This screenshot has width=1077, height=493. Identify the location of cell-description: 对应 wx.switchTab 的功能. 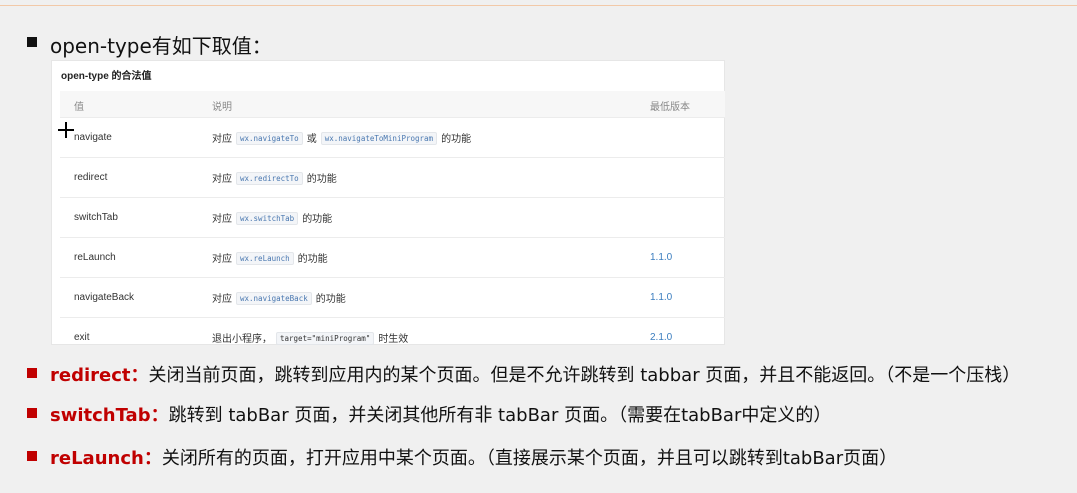
(272, 218).